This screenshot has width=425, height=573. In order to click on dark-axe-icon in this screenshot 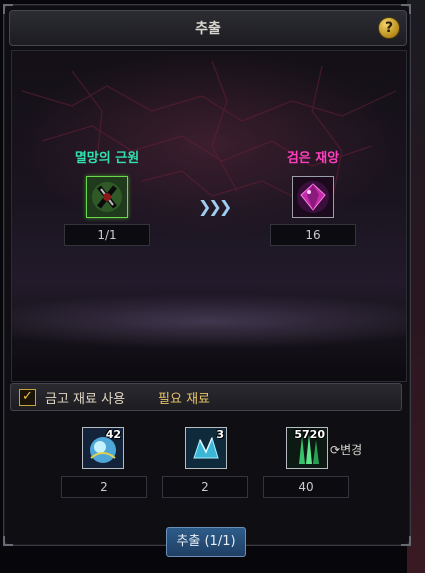, I will do `click(107, 197)`.